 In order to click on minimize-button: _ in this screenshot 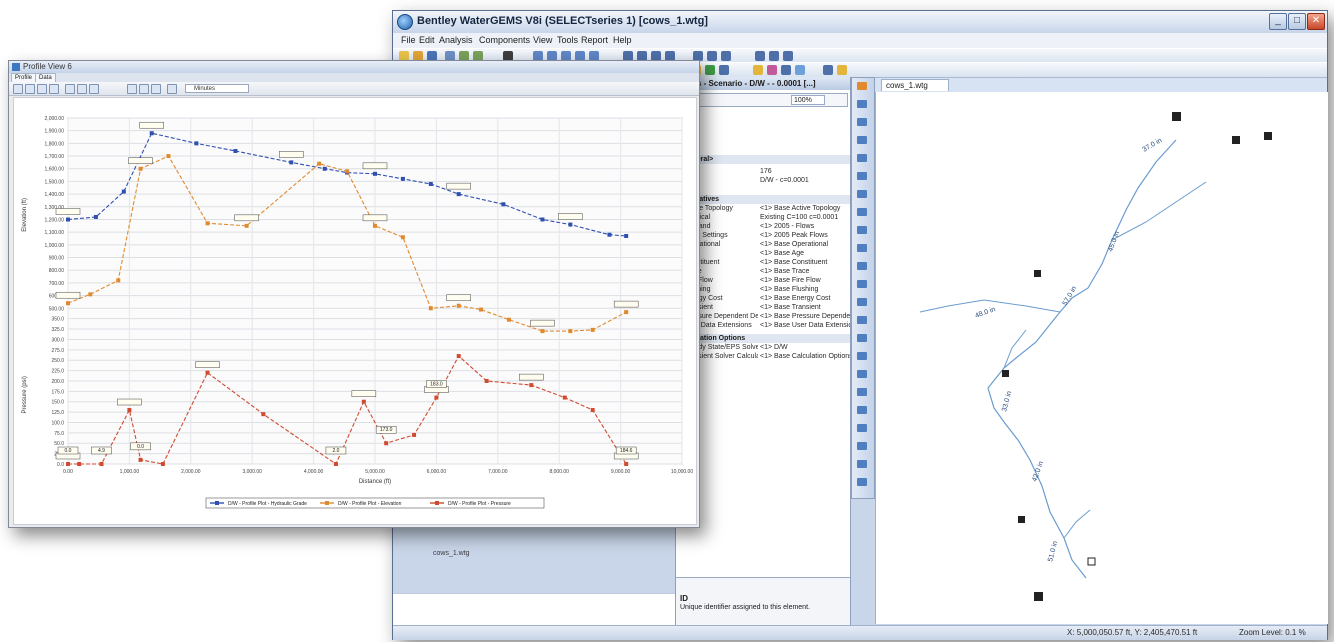, I will do `click(1278, 21)`.